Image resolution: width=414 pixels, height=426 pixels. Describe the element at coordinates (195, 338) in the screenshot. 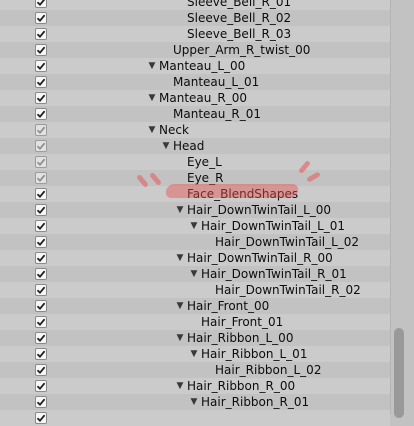

I see `tree-item: ▼ Hair_Ribbon_L_00` at that location.